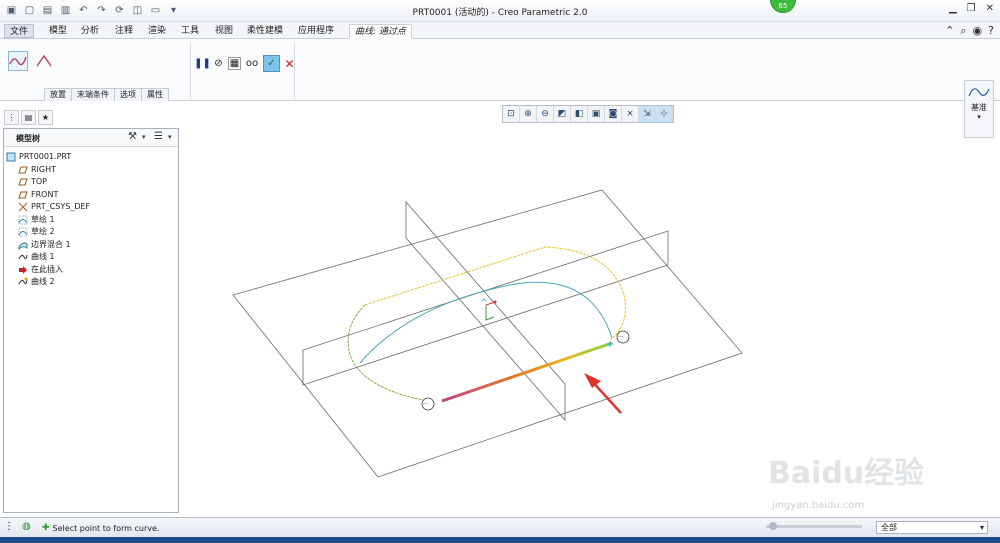 Image resolution: width=1000 pixels, height=543 pixels. I want to click on feature-controls: ❚❚ ⊘ ▦ oo ✓ ✕, so click(245, 63).